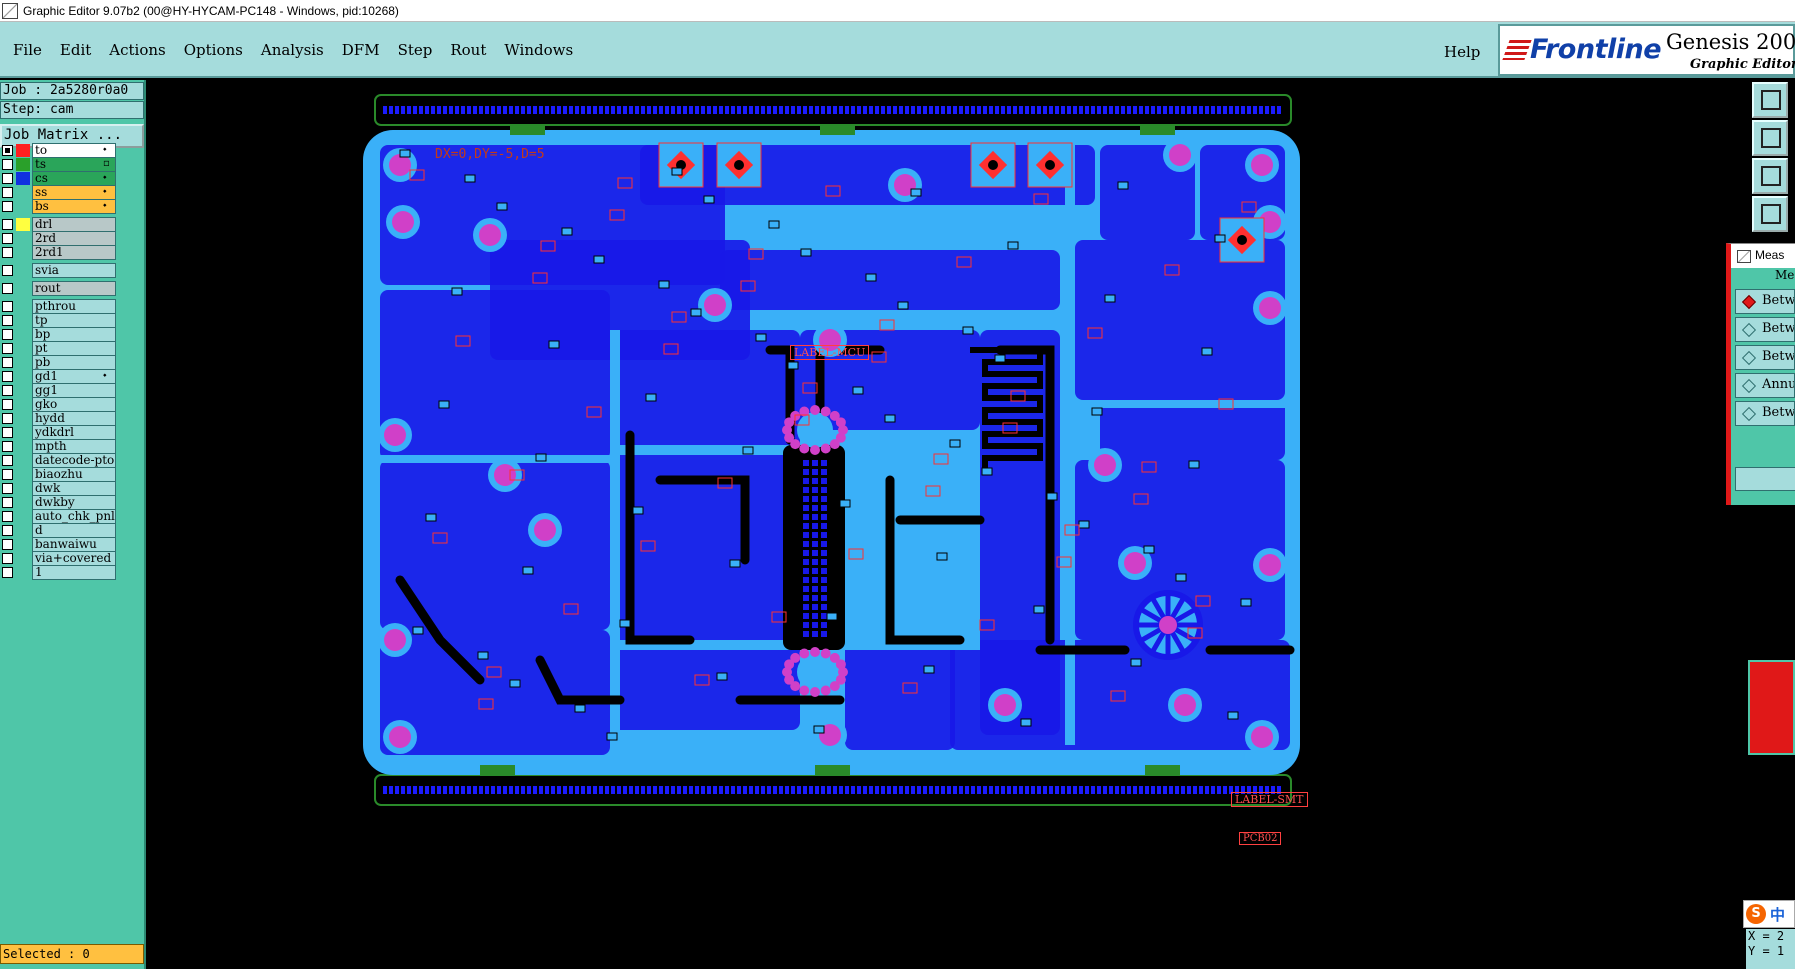  Describe the element at coordinates (1770, 138) in the screenshot. I see `import-tool-button` at that location.